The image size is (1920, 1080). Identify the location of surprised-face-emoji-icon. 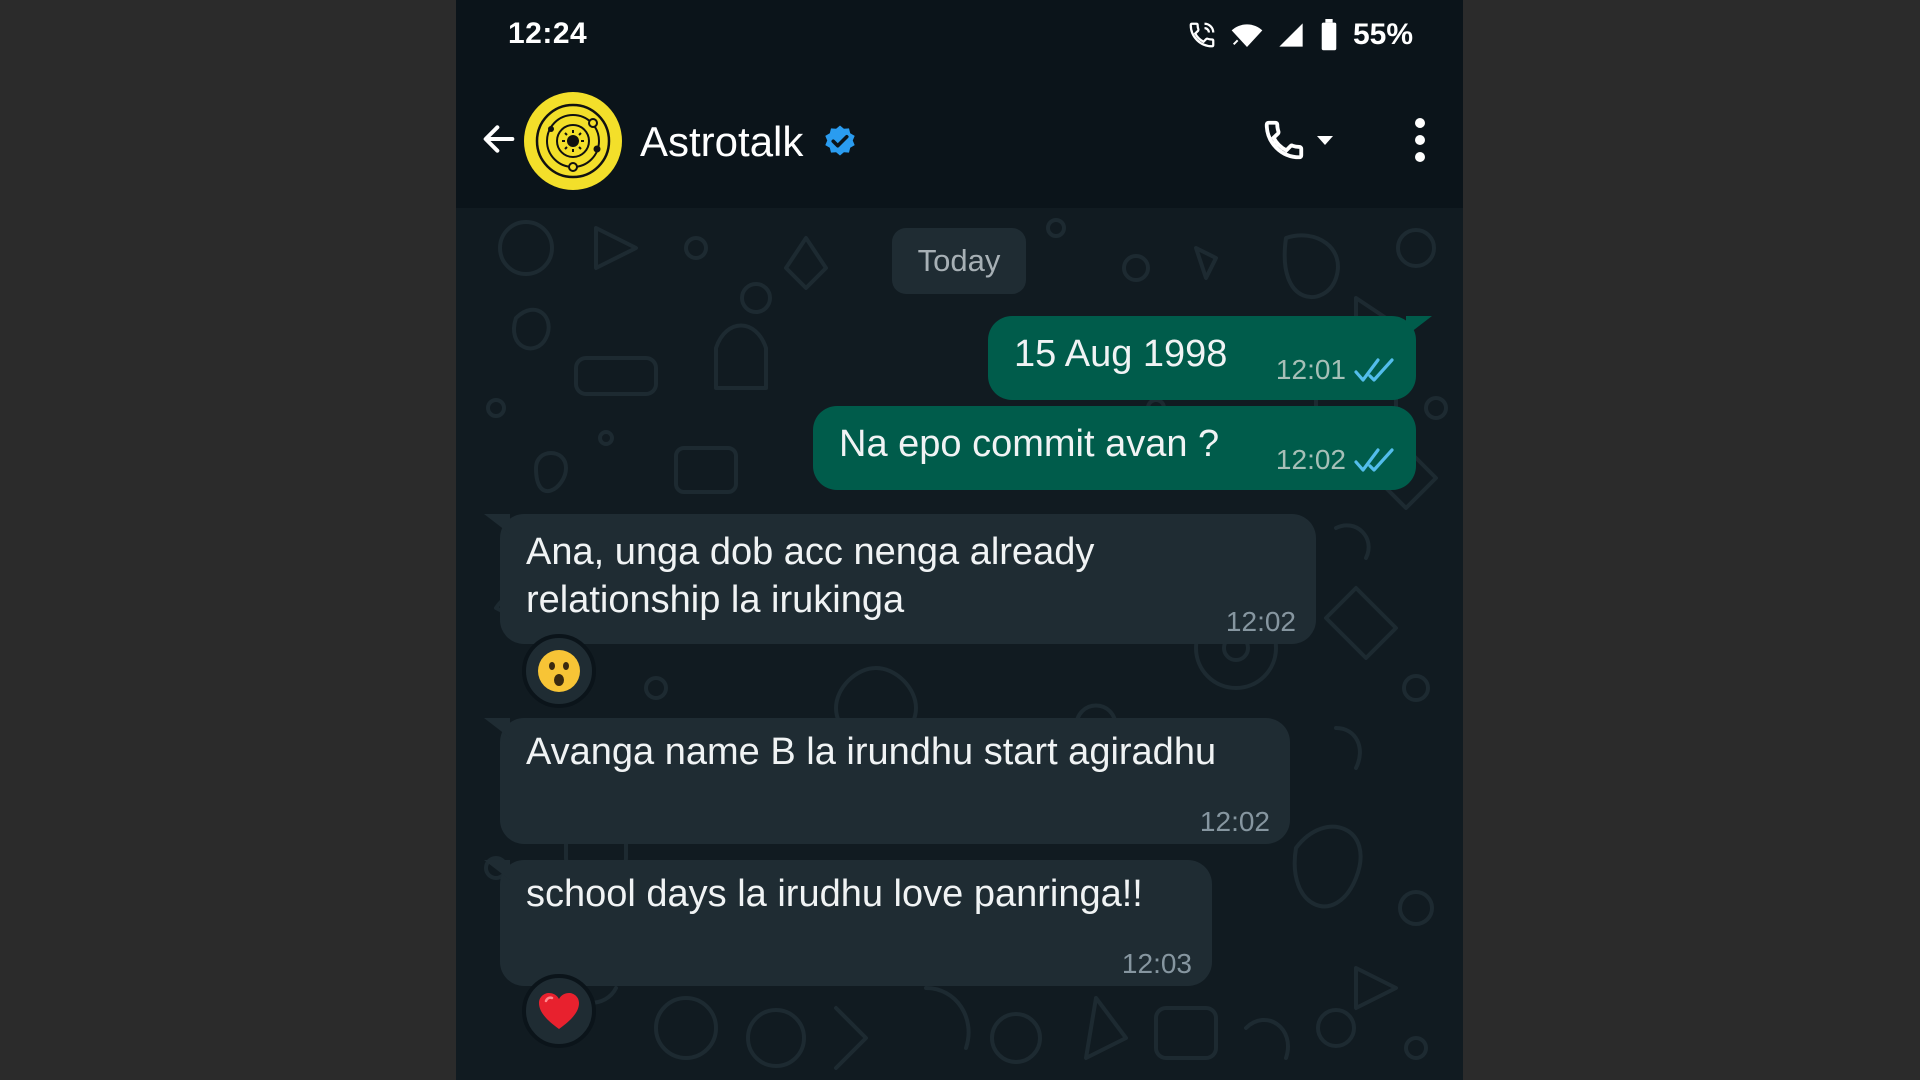
(559, 671).